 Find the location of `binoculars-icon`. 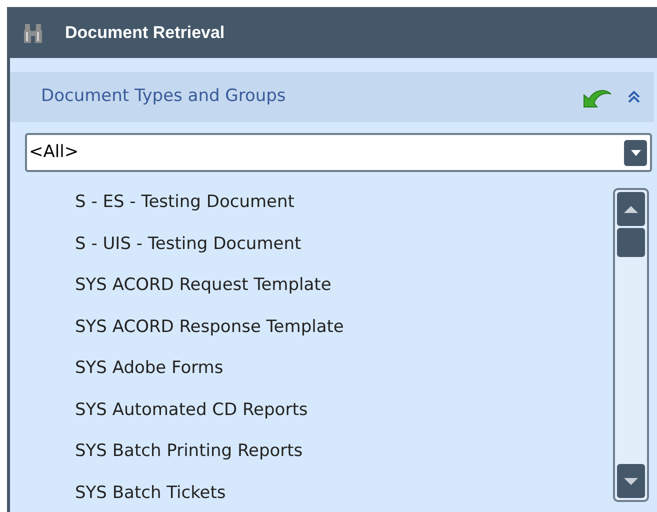

binoculars-icon is located at coordinates (33, 33).